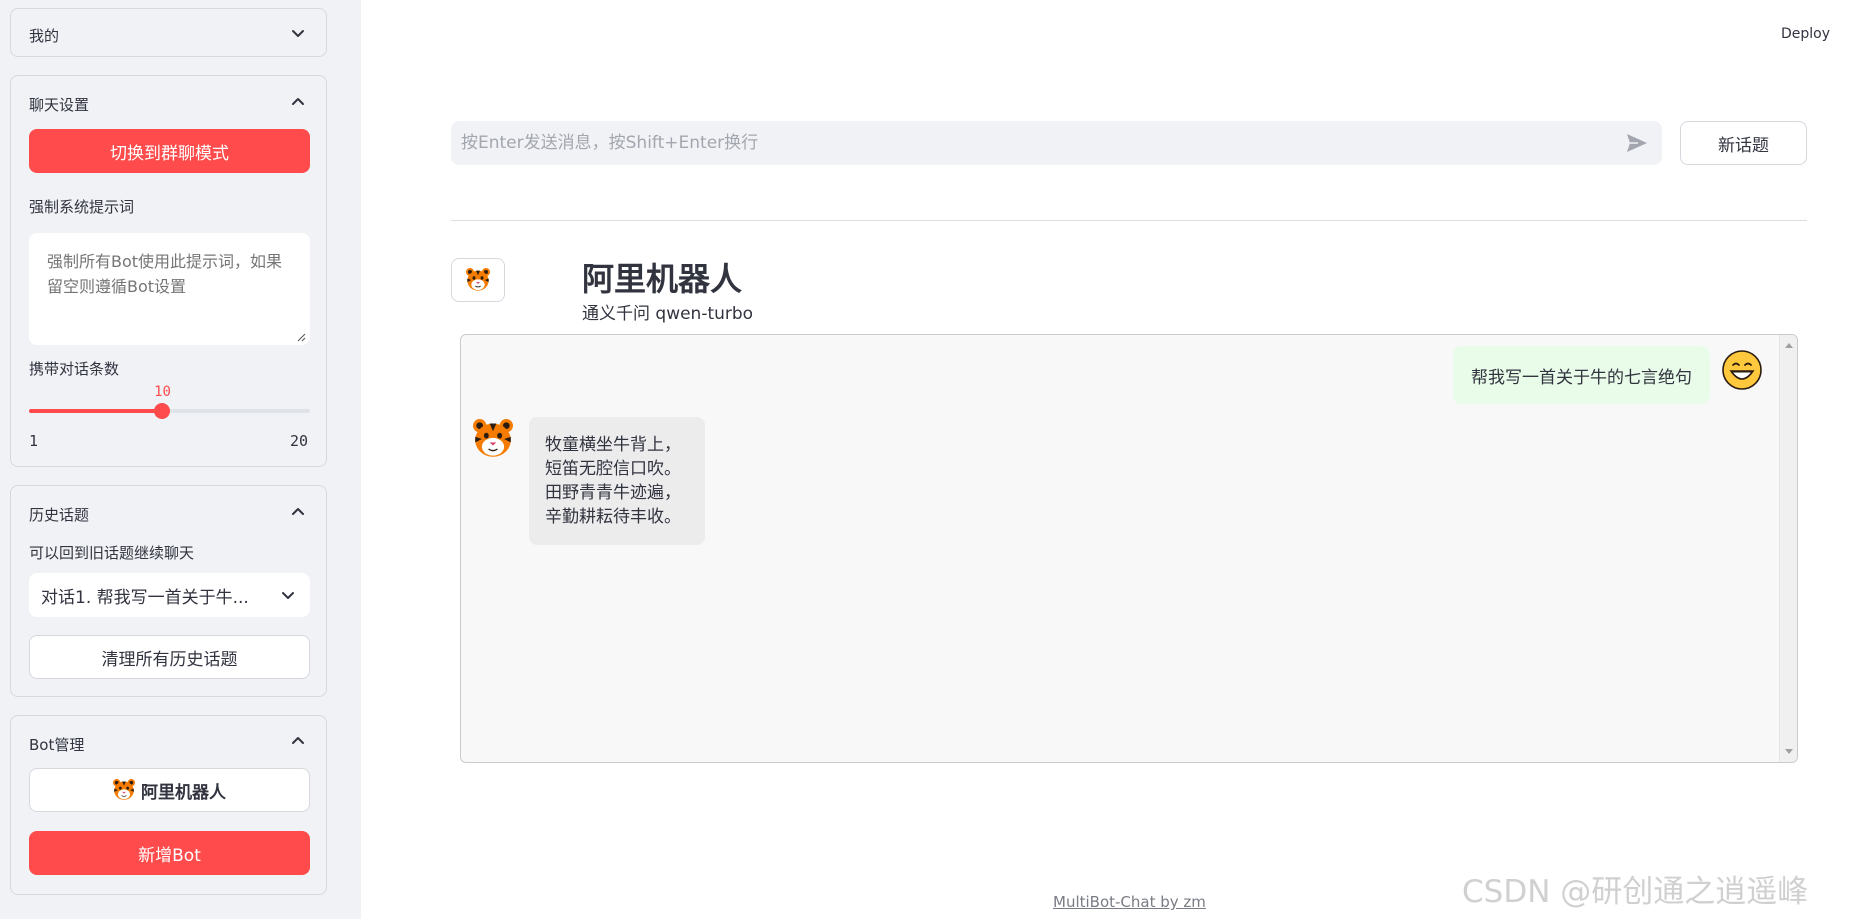 The width and height of the screenshot is (1858, 919). I want to click on user-message-bubble: 帮我写一首关于牛的七言绝句, so click(1581, 375).